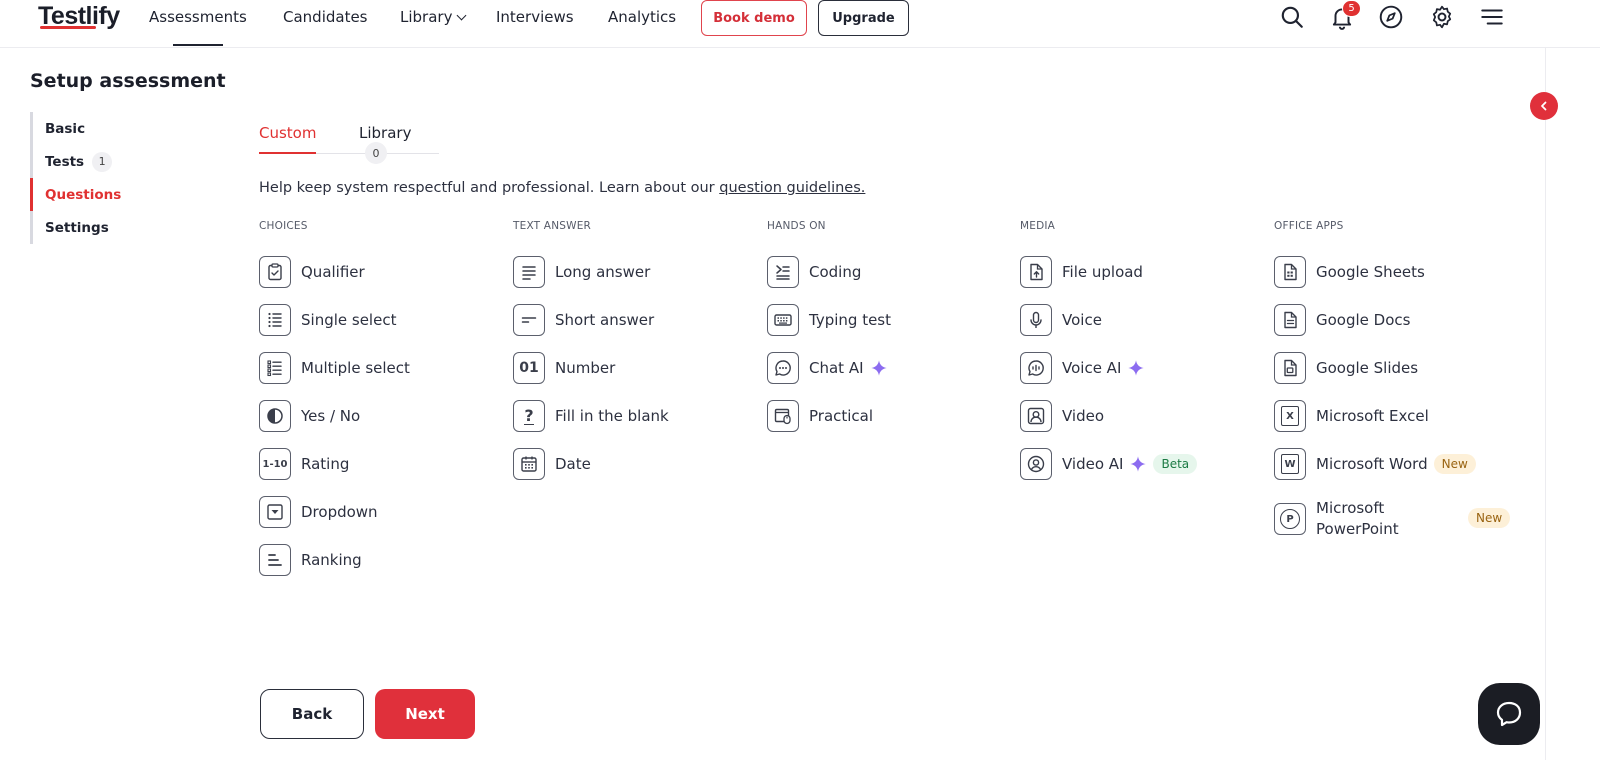  Describe the element at coordinates (573, 464) in the screenshot. I see `question-type-label: Date` at that location.